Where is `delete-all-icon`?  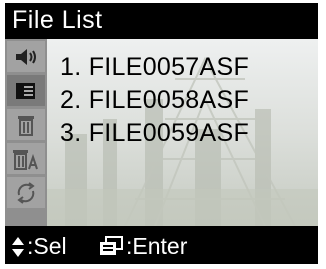
delete-all-icon is located at coordinates (25, 159).